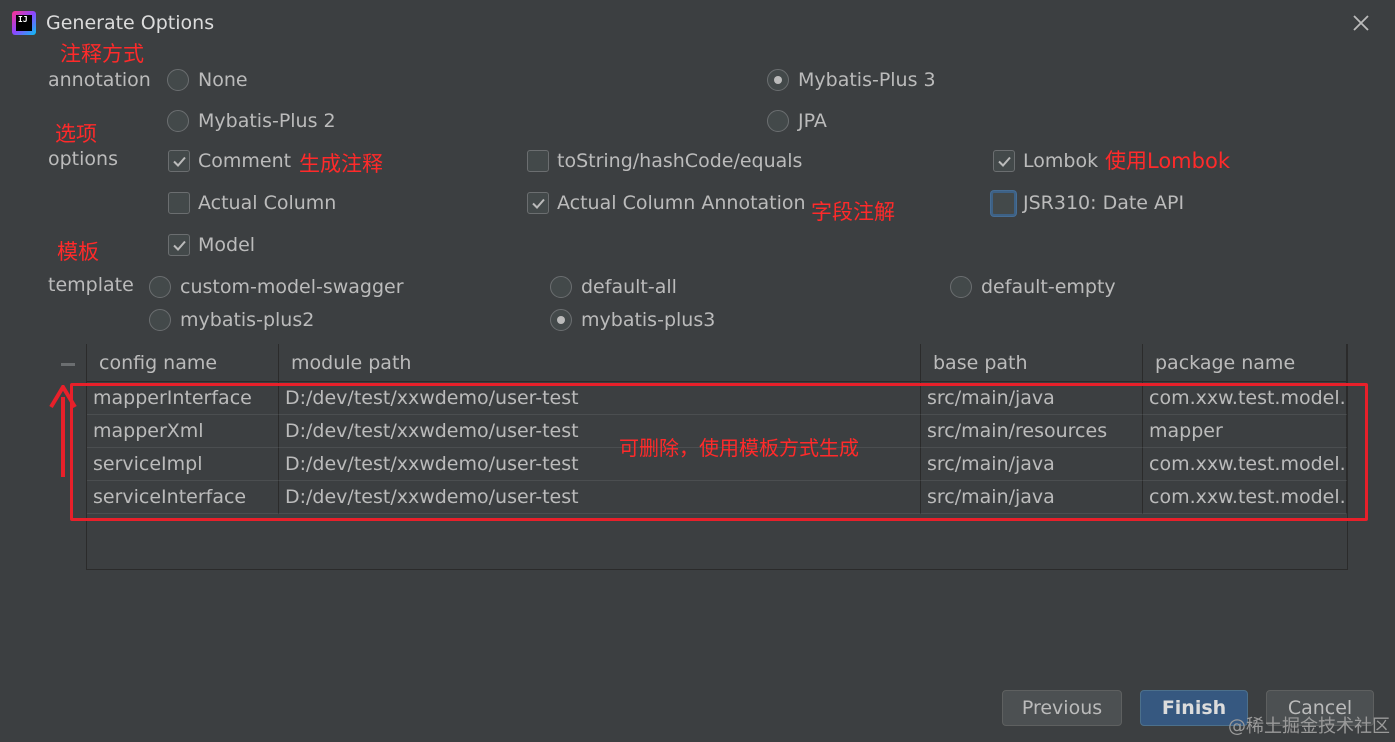 This screenshot has height=742, width=1395. I want to click on checkbox-lombok, so click(1004, 161).